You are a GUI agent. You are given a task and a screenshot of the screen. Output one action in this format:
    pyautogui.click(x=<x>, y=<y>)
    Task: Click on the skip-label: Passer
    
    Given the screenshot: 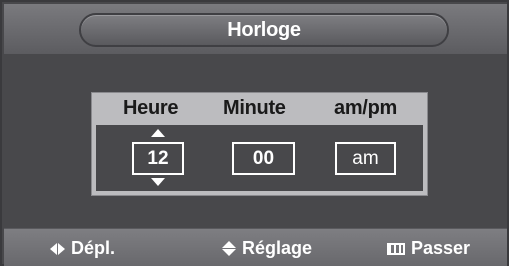 What is the action you would take?
    pyautogui.click(x=441, y=248)
    